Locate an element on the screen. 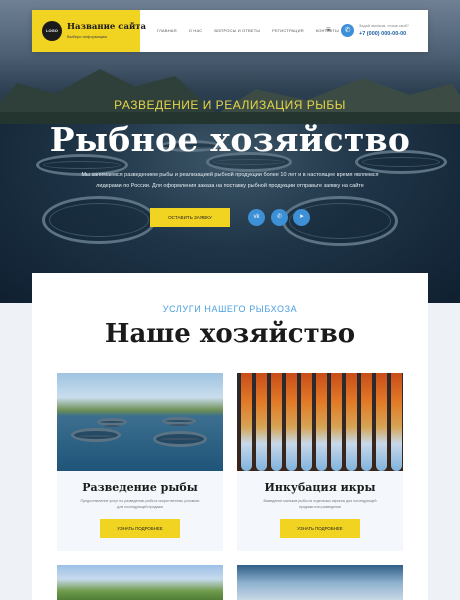  leave-request-button: Оставить заявку is located at coordinates (190, 217).